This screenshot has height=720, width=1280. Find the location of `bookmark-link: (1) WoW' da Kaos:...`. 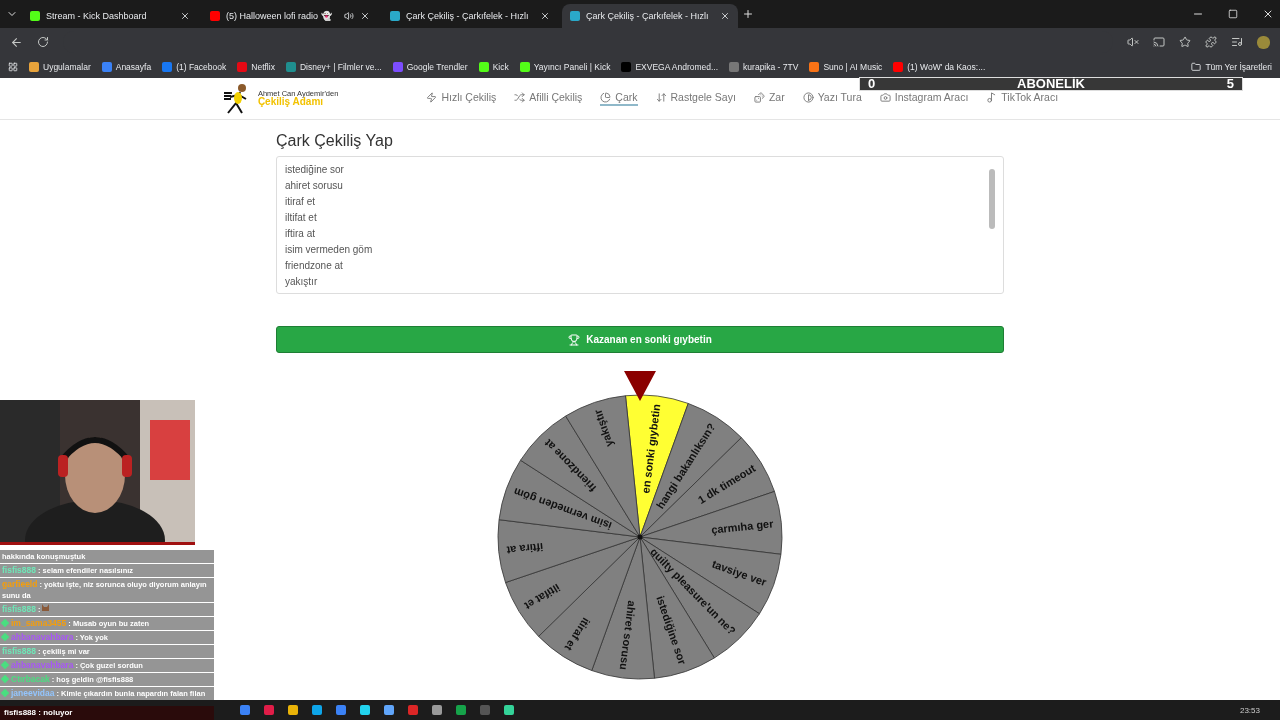

bookmark-link: (1) WoW' da Kaos:... is located at coordinates (946, 67).